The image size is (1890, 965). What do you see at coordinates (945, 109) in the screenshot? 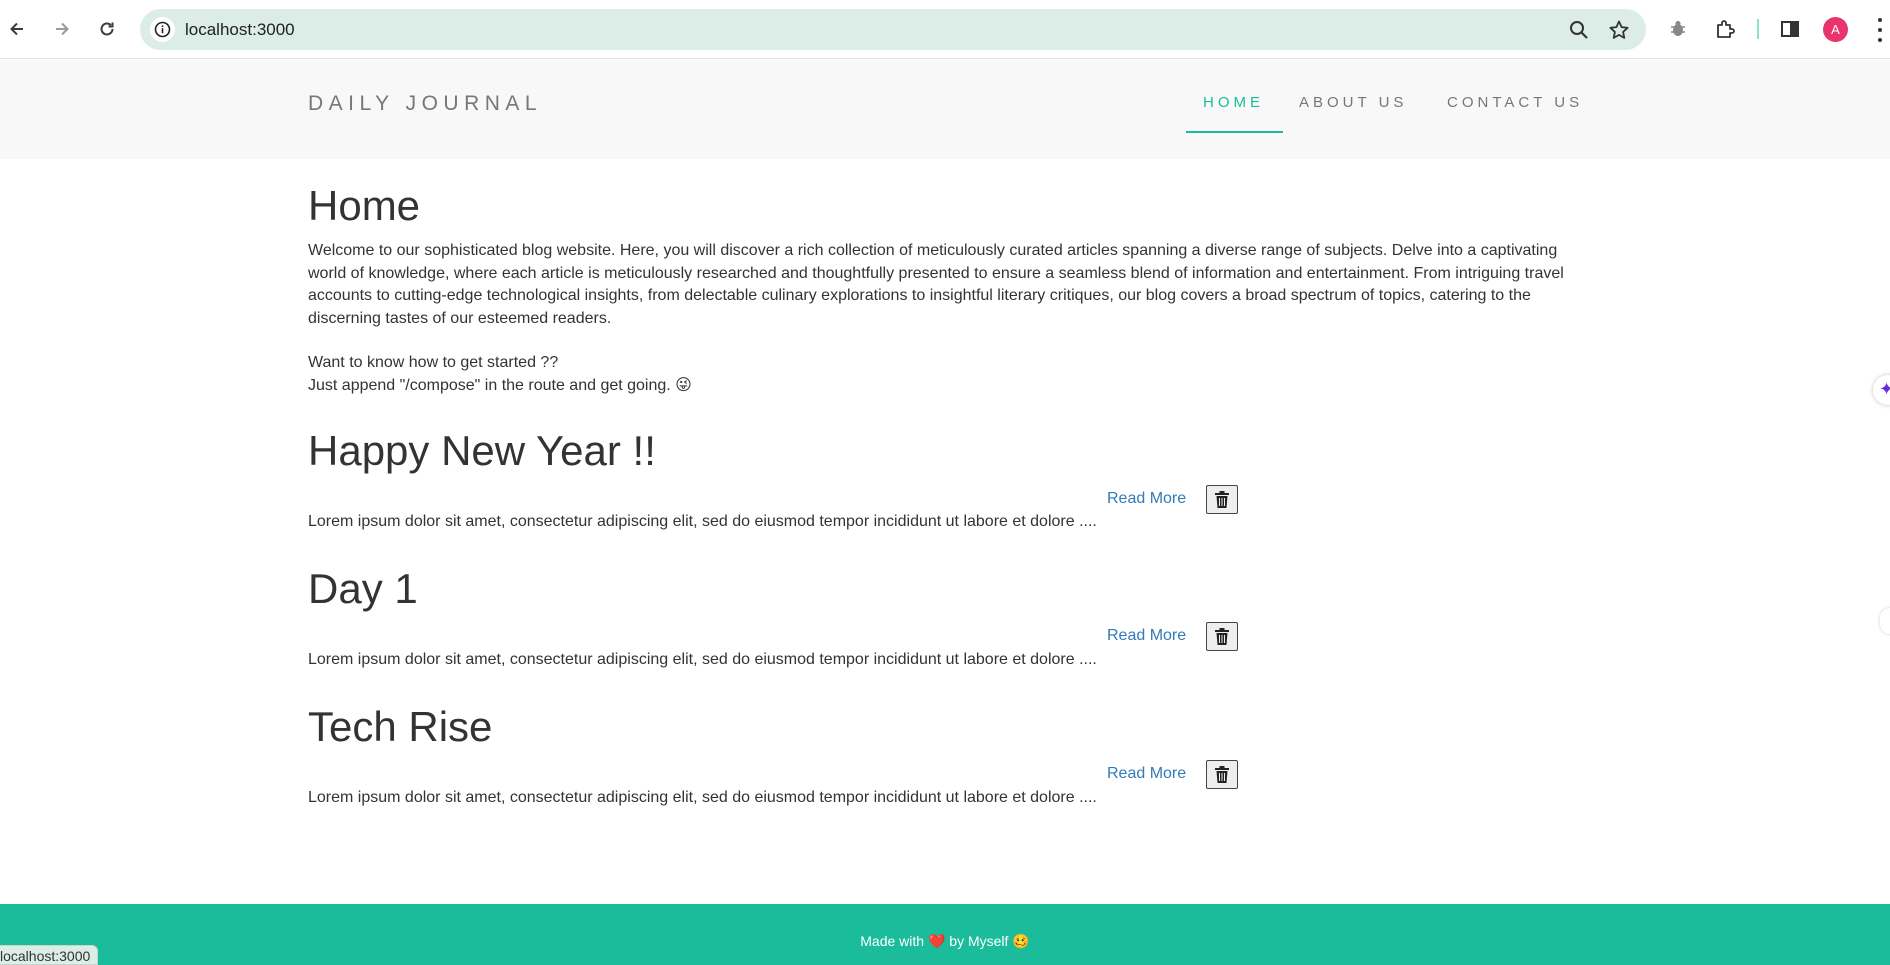
I see `site-navbar: DAILY JOURNAL HOME ABOUT US CONTACT US` at bounding box center [945, 109].